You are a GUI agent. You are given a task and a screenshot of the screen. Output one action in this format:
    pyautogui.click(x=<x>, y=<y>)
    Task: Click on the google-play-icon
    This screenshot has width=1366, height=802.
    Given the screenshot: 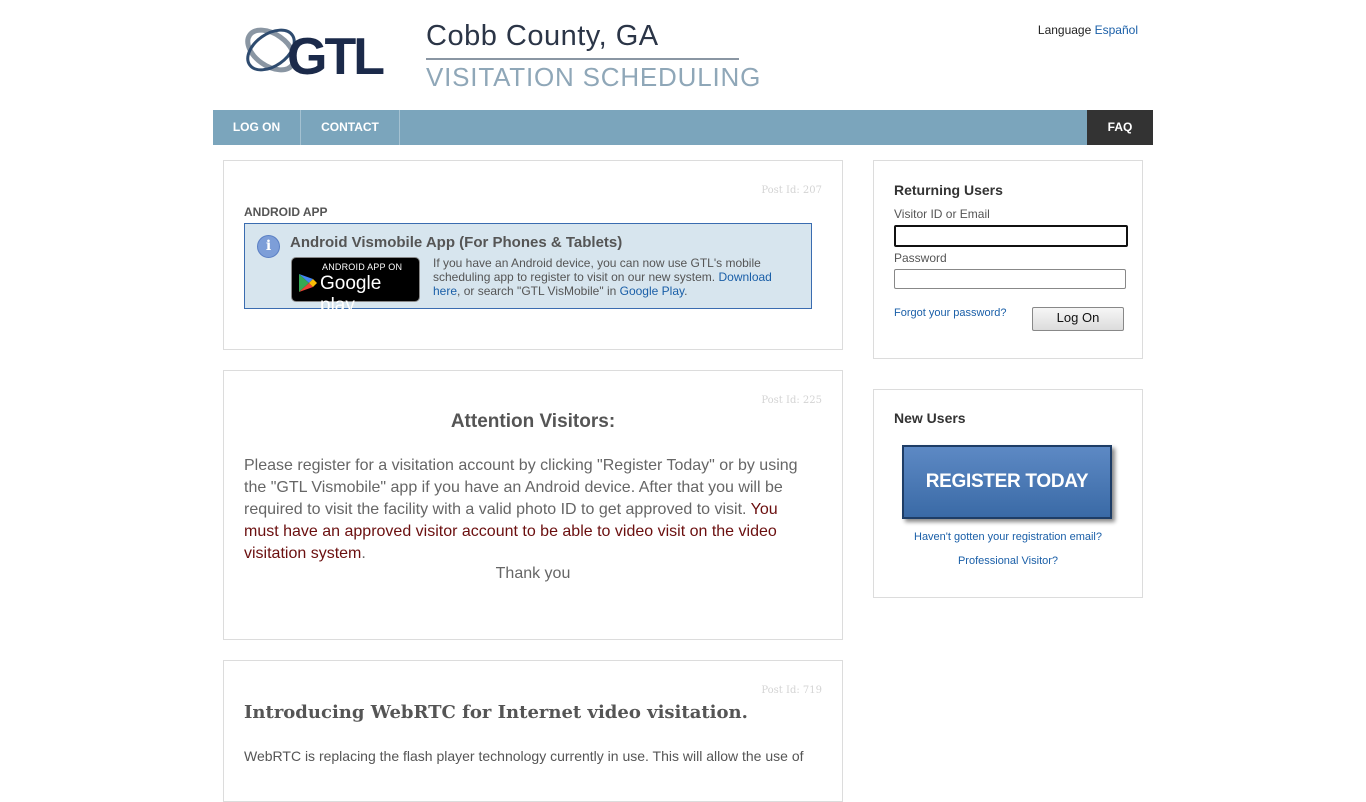 What is the action you would take?
    pyautogui.click(x=308, y=283)
    